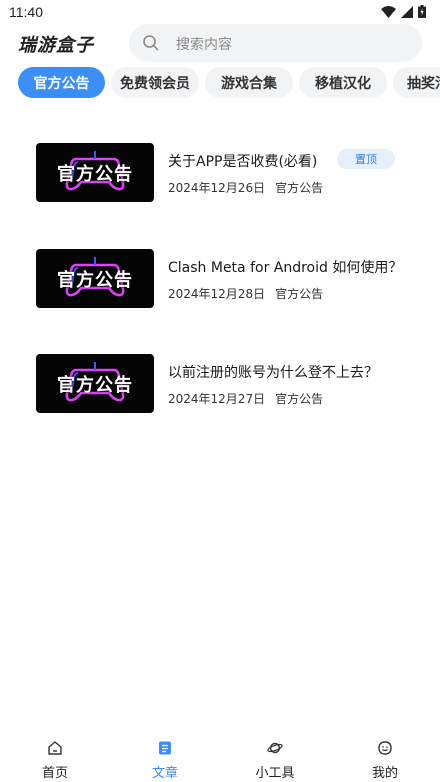 This screenshot has width=440, height=782. I want to click on tab-port-localization: 移植汉化, so click(343, 82).